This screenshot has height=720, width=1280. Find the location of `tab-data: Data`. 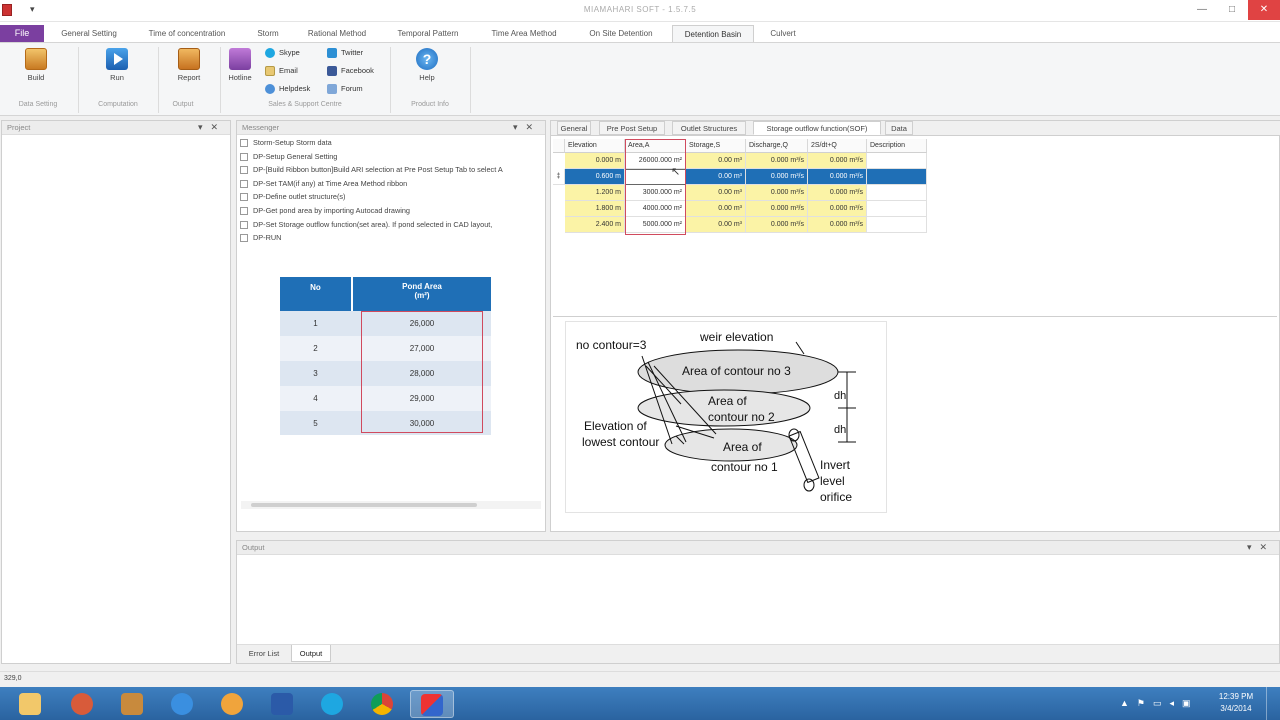

tab-data: Data is located at coordinates (899, 128).